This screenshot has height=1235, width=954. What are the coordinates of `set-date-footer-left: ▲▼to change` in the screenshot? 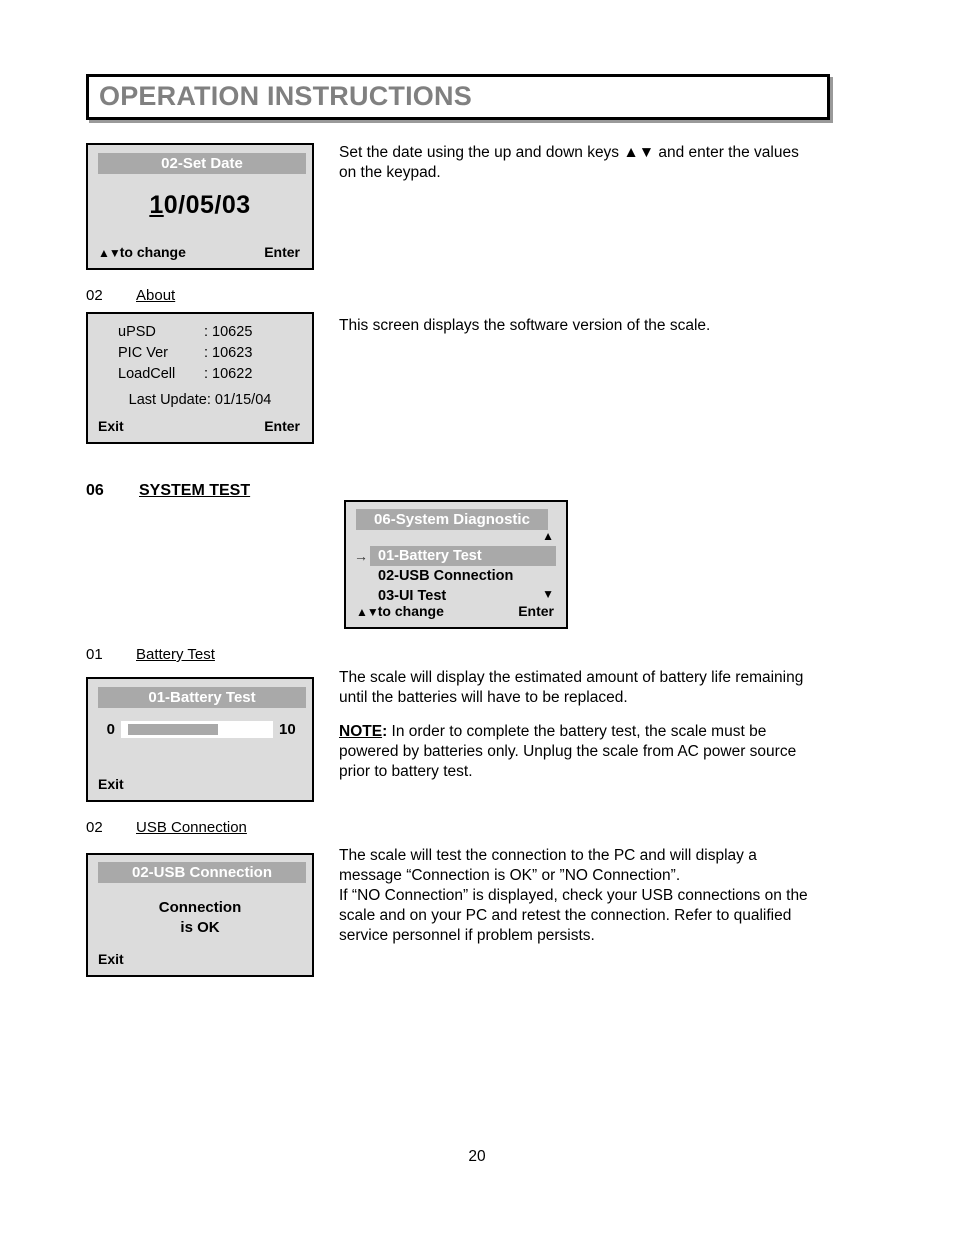 It's located at (142, 252).